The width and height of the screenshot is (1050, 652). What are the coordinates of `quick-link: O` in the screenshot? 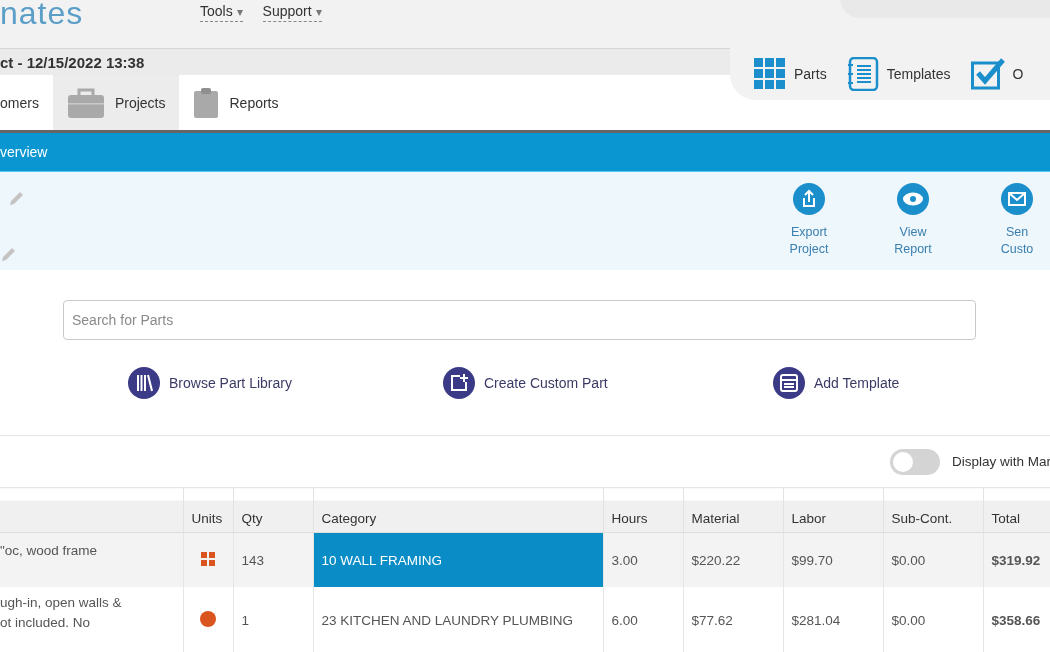 It's located at (997, 74).